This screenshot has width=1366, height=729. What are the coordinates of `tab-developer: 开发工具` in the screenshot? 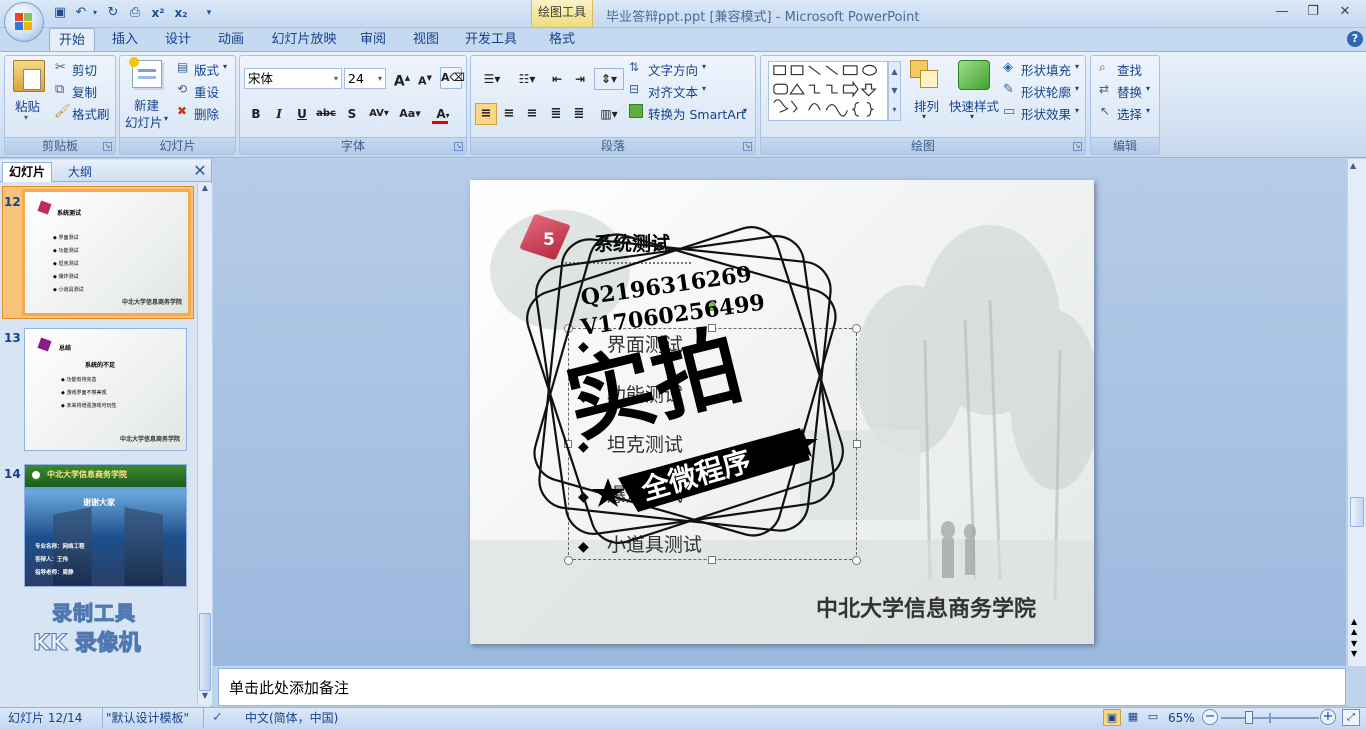 It's located at (491, 40).